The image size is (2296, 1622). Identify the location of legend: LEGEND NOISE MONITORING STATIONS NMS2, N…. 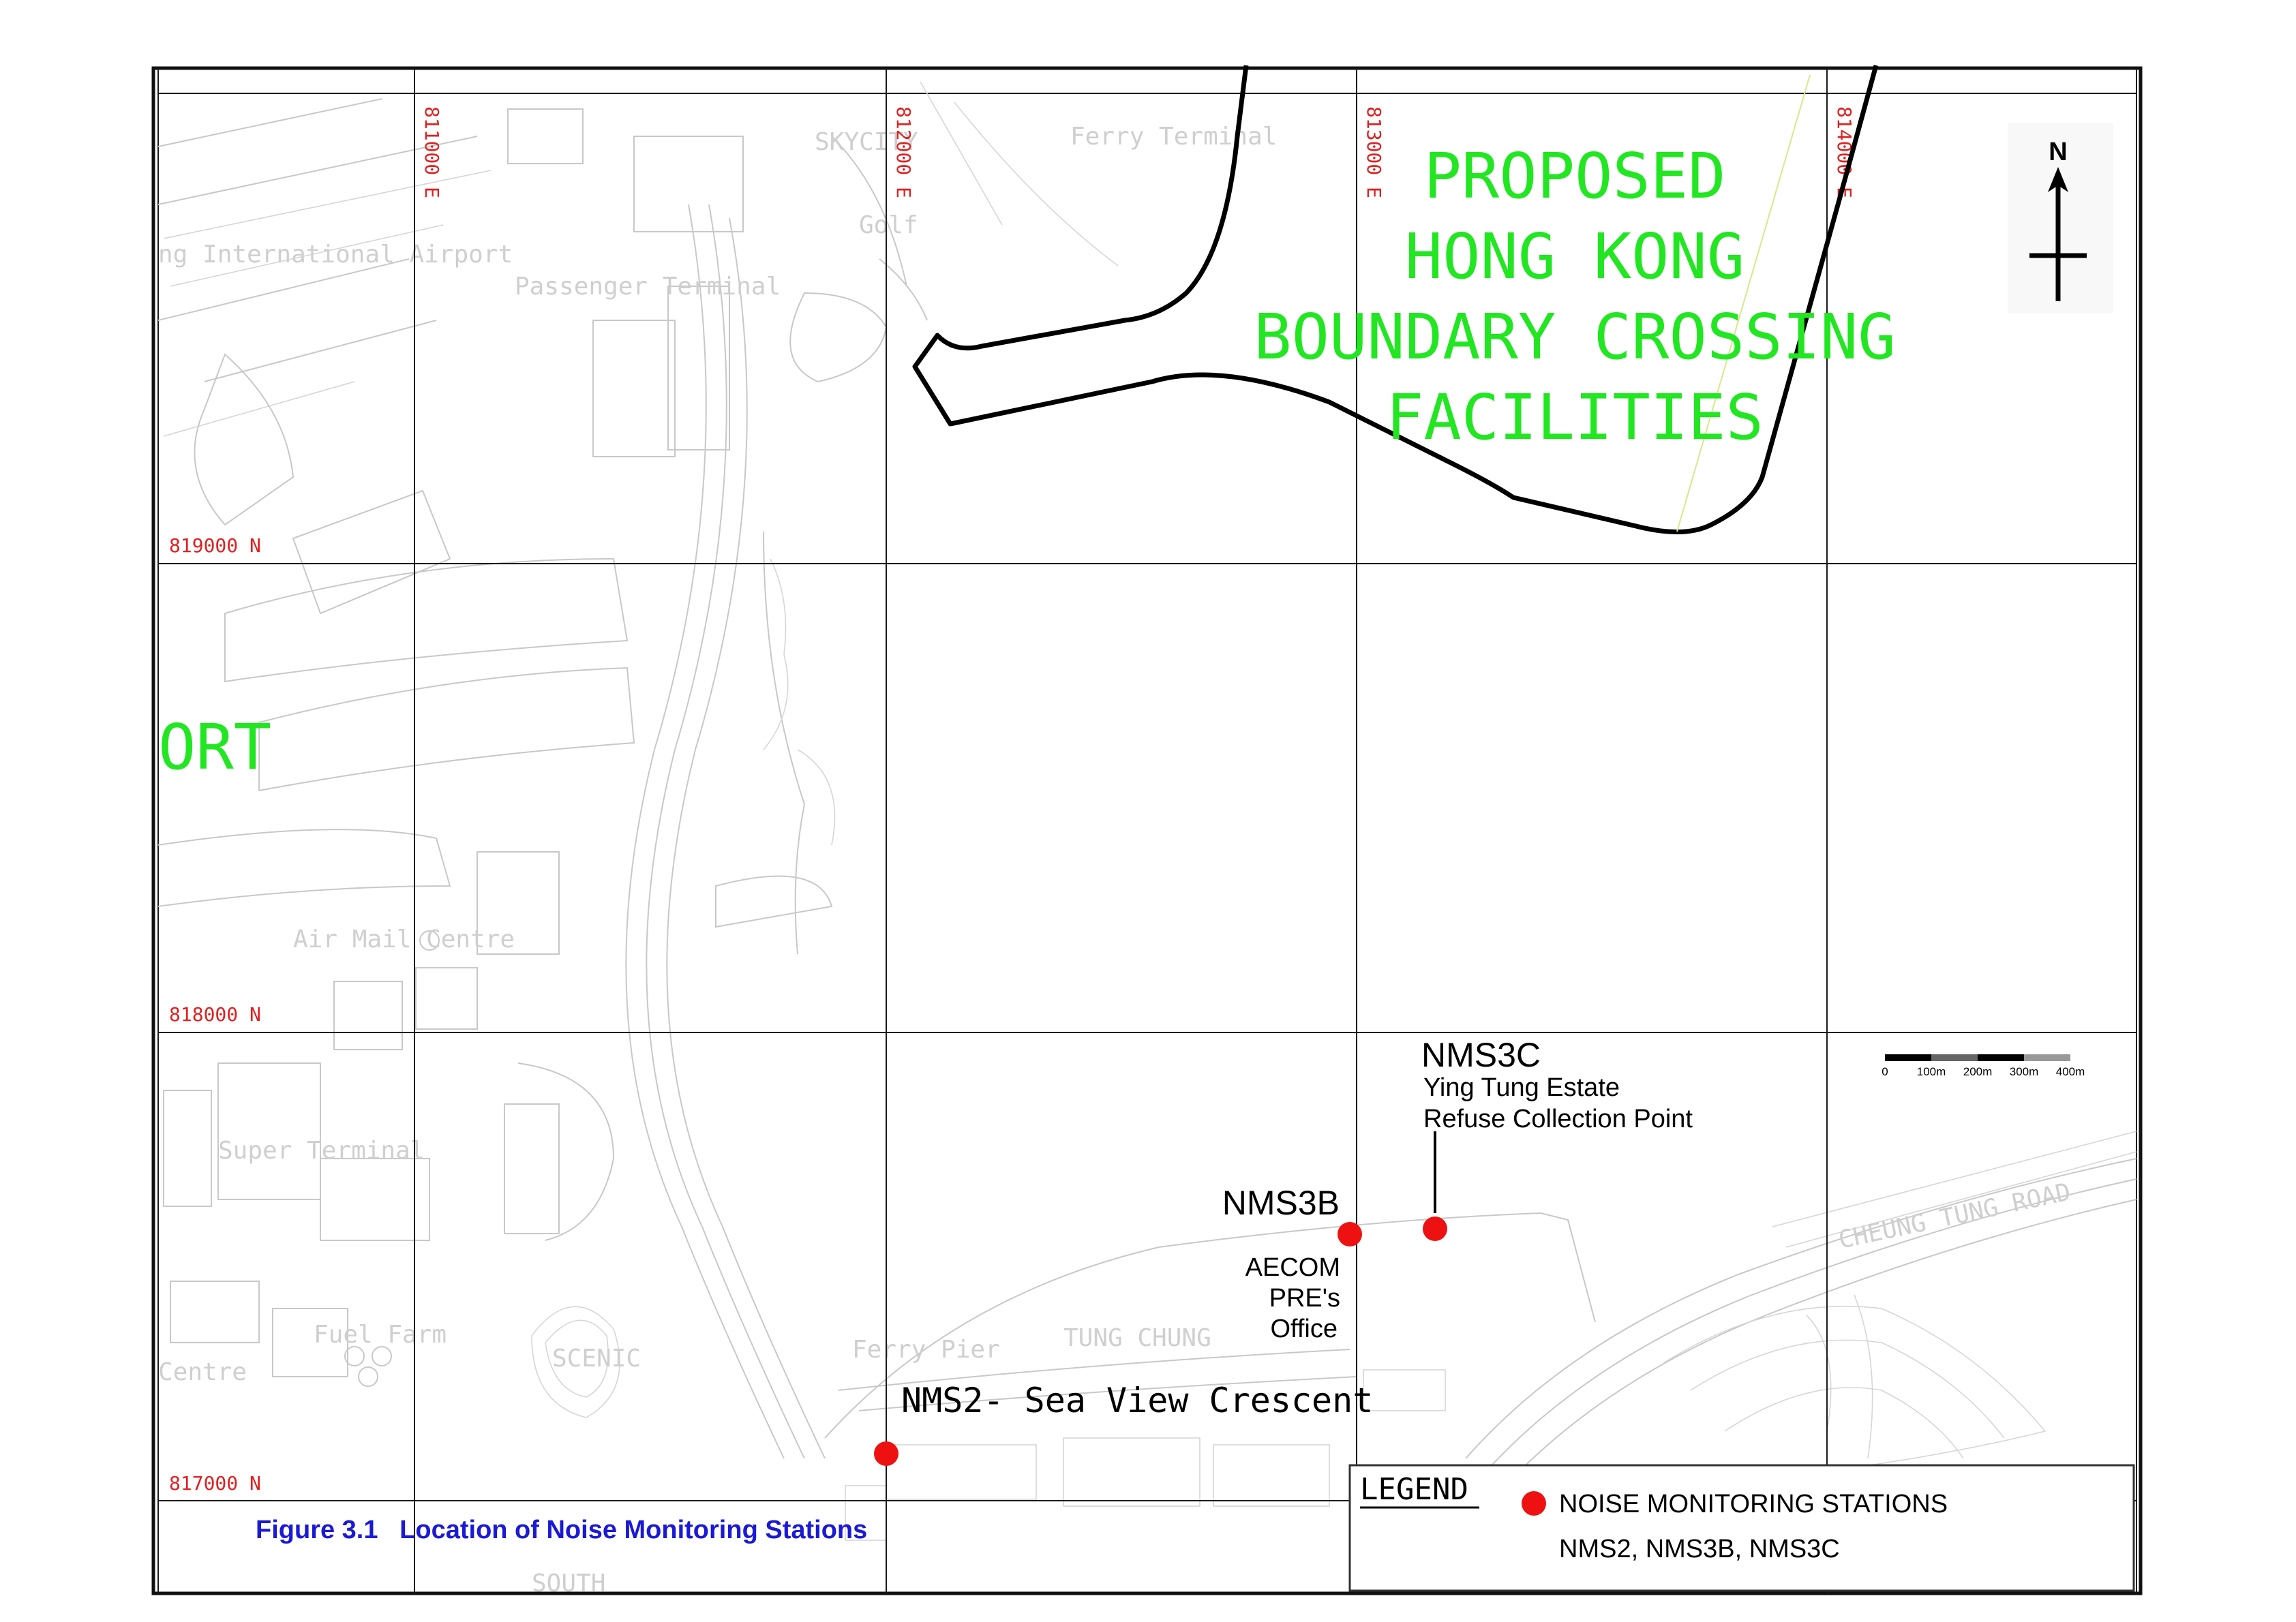
(1741, 1528).